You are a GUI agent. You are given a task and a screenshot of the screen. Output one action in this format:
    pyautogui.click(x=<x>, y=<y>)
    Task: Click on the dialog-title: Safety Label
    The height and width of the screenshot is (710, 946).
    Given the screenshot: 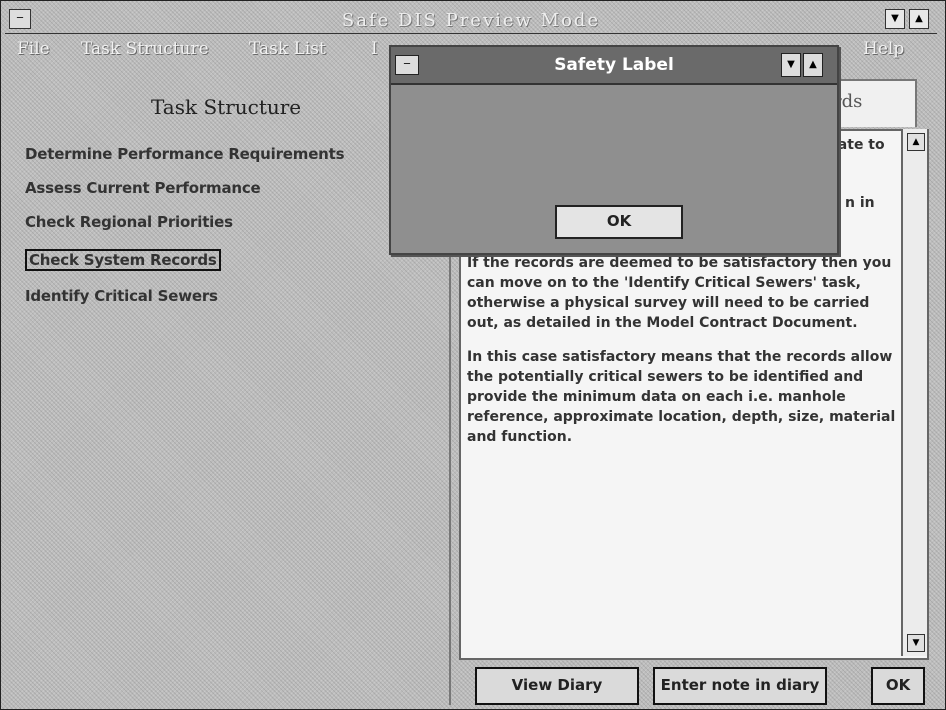 What is the action you would take?
    pyautogui.click(x=614, y=65)
    